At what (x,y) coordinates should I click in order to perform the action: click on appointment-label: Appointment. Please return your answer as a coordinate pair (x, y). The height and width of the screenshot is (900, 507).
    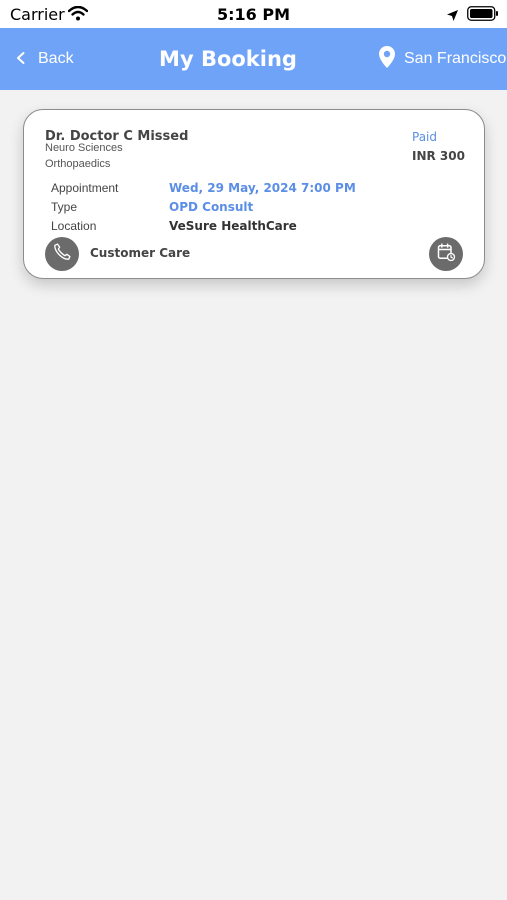
    Looking at the image, I should click on (85, 188).